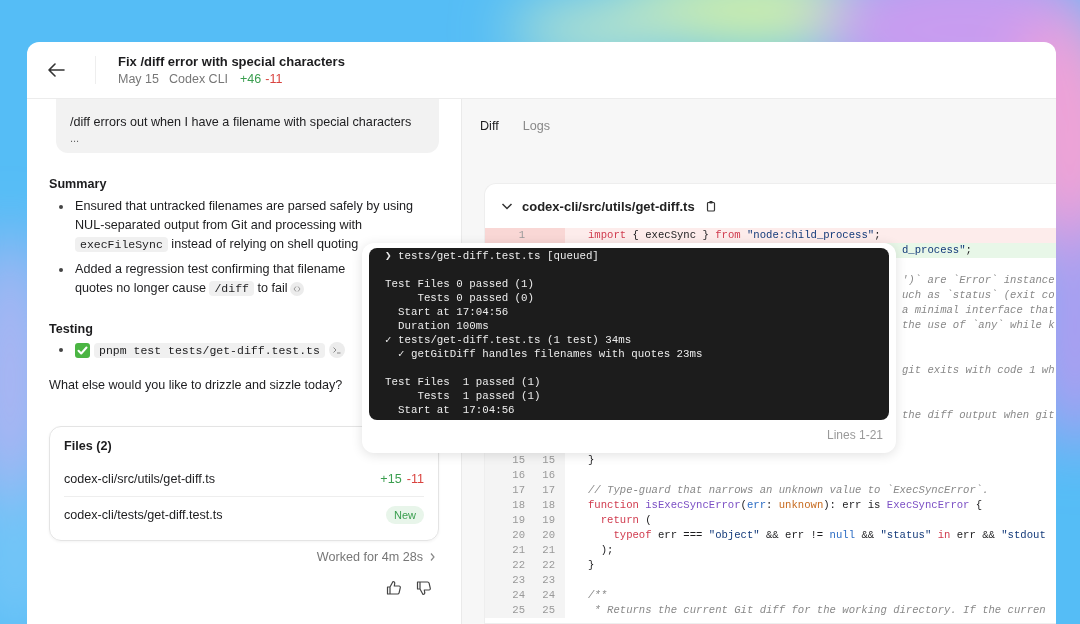 This screenshot has width=1080, height=624. I want to click on file-path: codex-cli/src/utils/get-diff.ts, so click(139, 478).